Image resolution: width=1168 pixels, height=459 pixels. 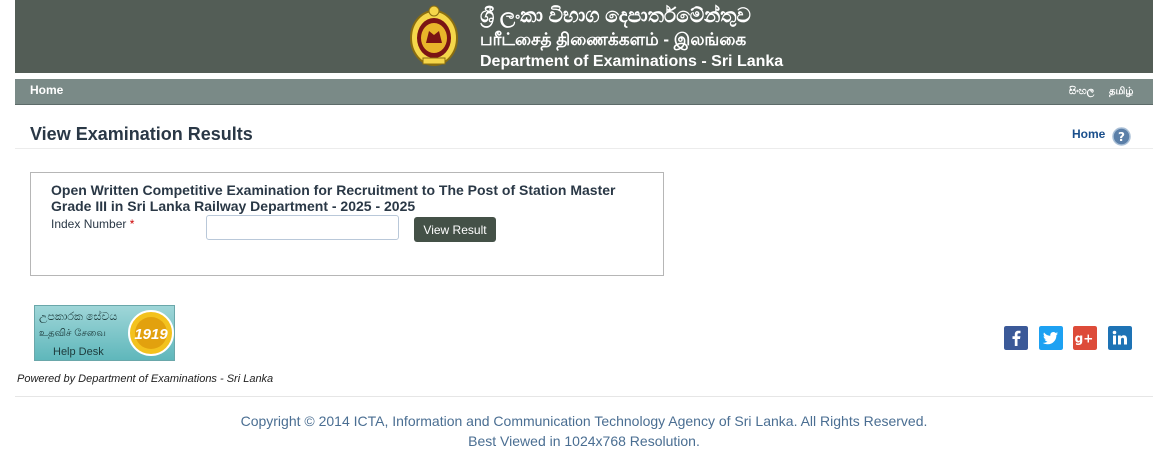 I want to click on index-number-input, so click(x=302, y=227).